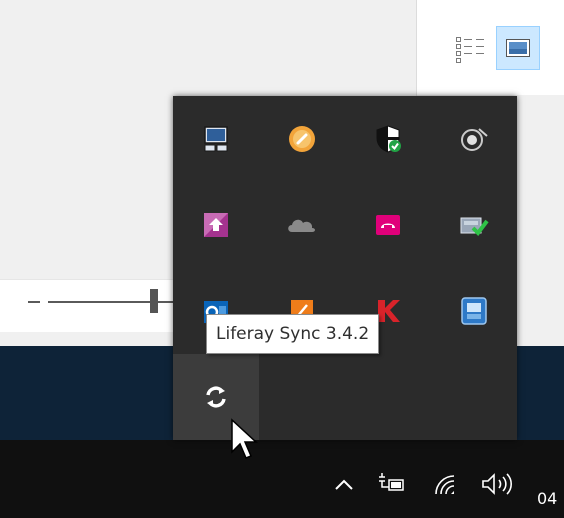  Describe the element at coordinates (114, 302) in the screenshot. I see `zoom-slider-track` at that location.